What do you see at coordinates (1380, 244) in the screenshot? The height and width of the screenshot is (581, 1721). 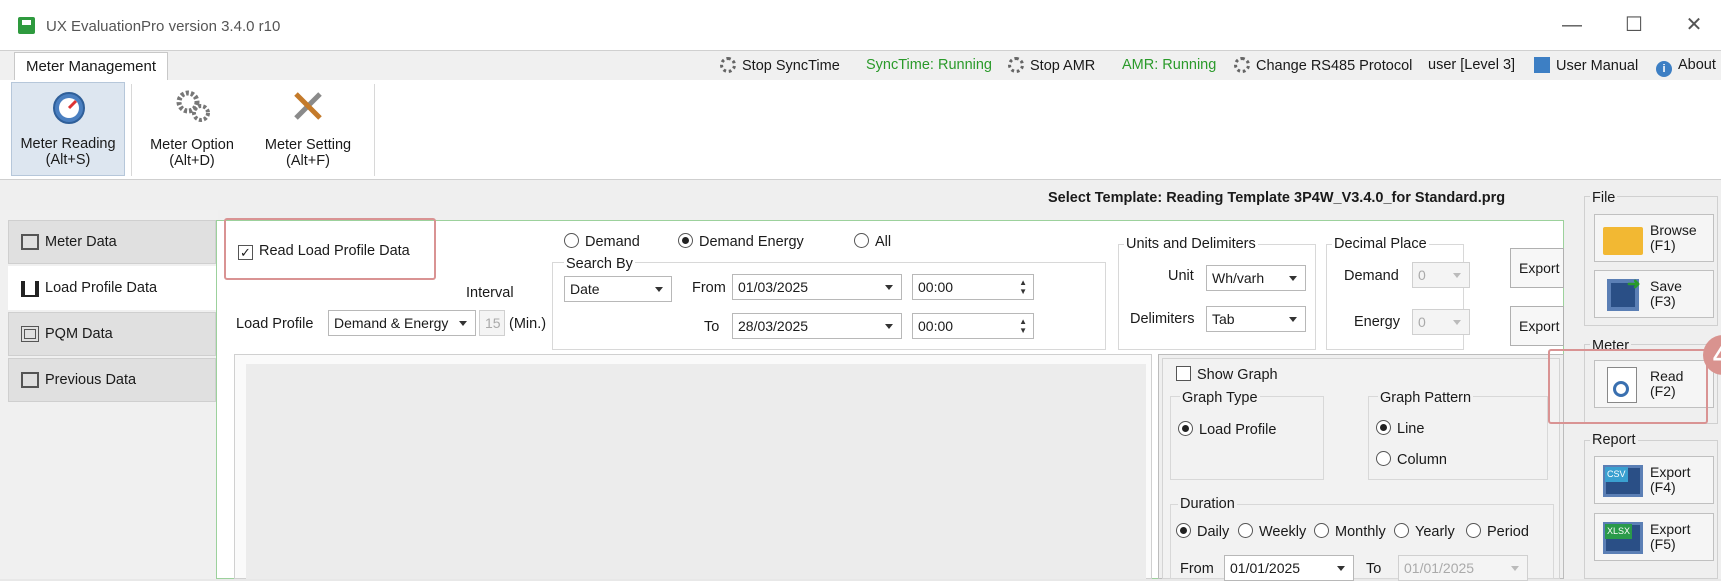 I see `decimal-title: Decimal Place` at bounding box center [1380, 244].